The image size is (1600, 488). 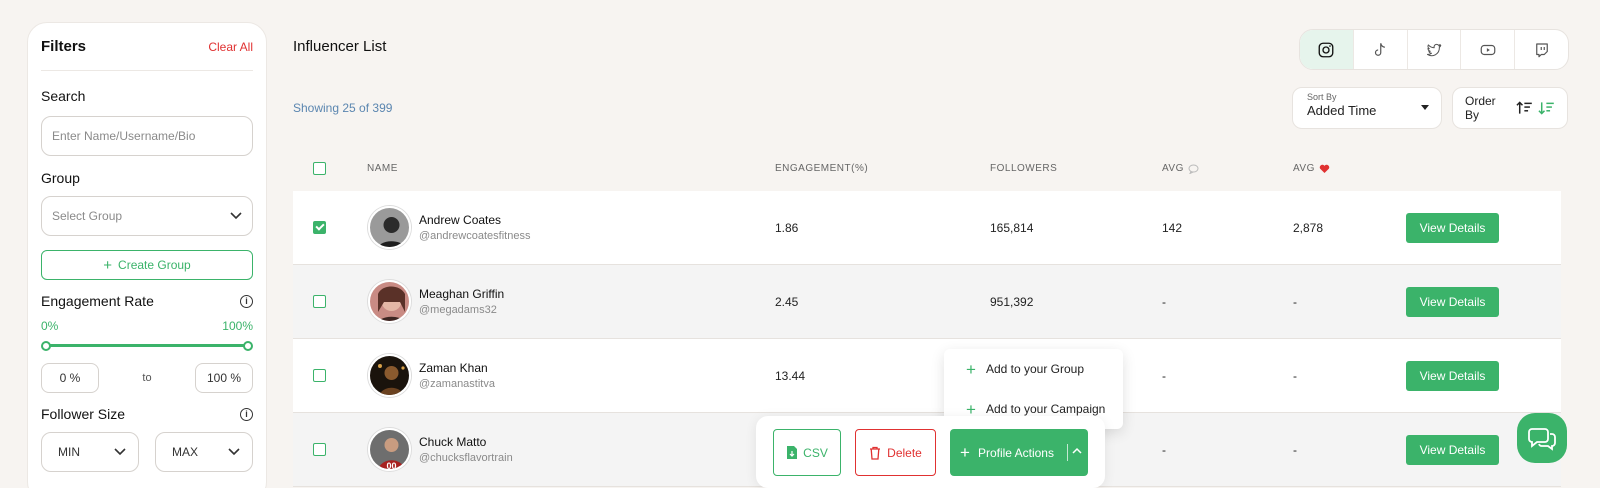 I want to click on follower-max-select: MAX, so click(x=204, y=452).